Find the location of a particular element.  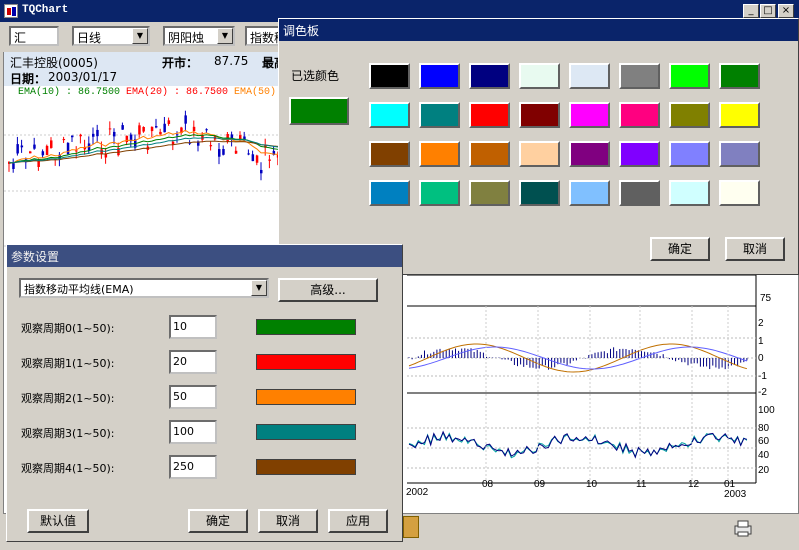

period-select: 日线 ▼ is located at coordinates (111, 36).